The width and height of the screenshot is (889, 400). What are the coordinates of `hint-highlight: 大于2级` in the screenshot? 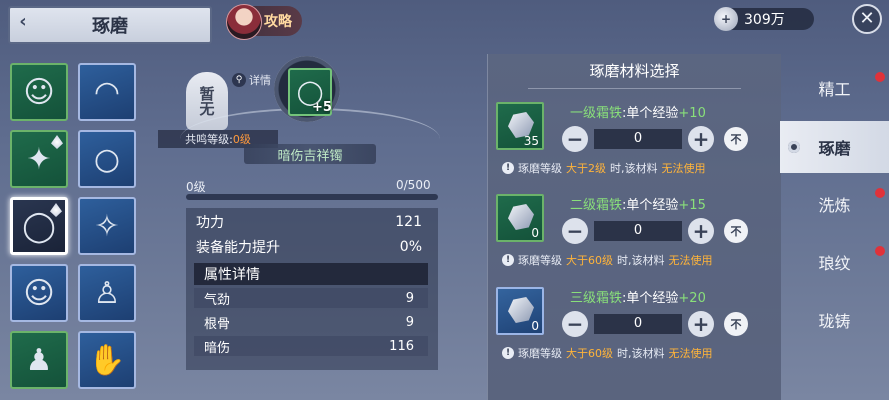 It's located at (586, 168).